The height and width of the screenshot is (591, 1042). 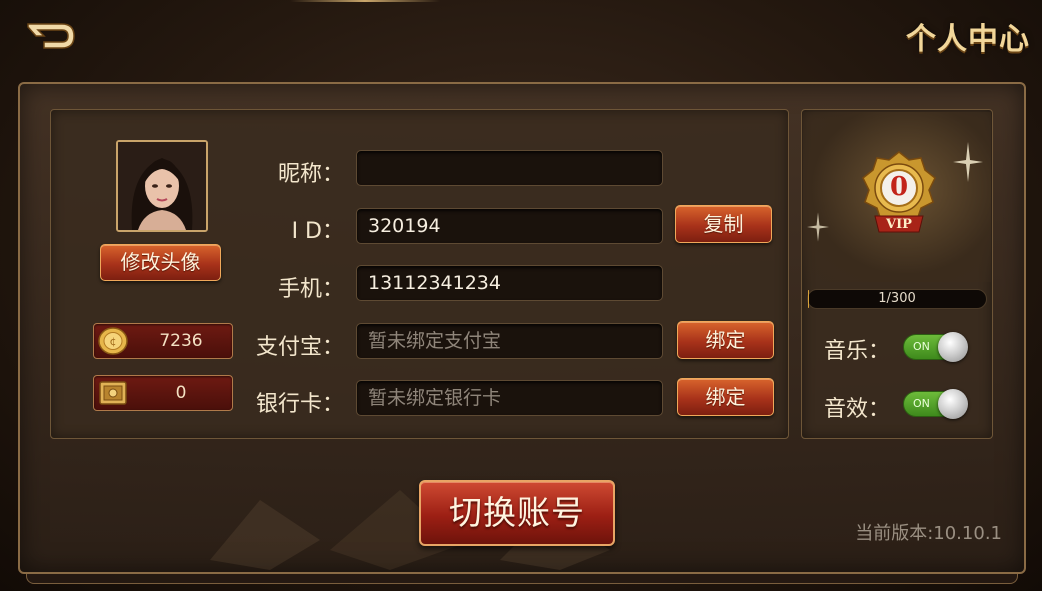 I want to click on safe-balance-box: 0, so click(x=163, y=393).